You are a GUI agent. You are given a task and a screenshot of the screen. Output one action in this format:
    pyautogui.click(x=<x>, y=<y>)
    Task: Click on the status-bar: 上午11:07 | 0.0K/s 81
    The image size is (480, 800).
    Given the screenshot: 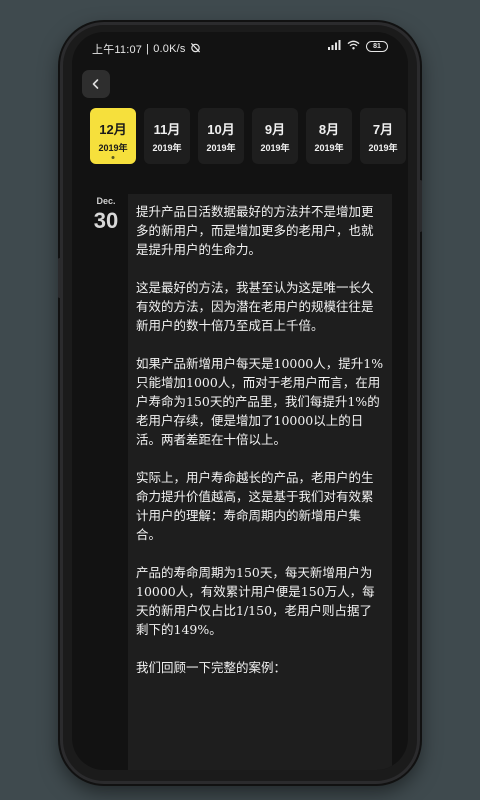 What is the action you would take?
    pyautogui.click(x=240, y=47)
    